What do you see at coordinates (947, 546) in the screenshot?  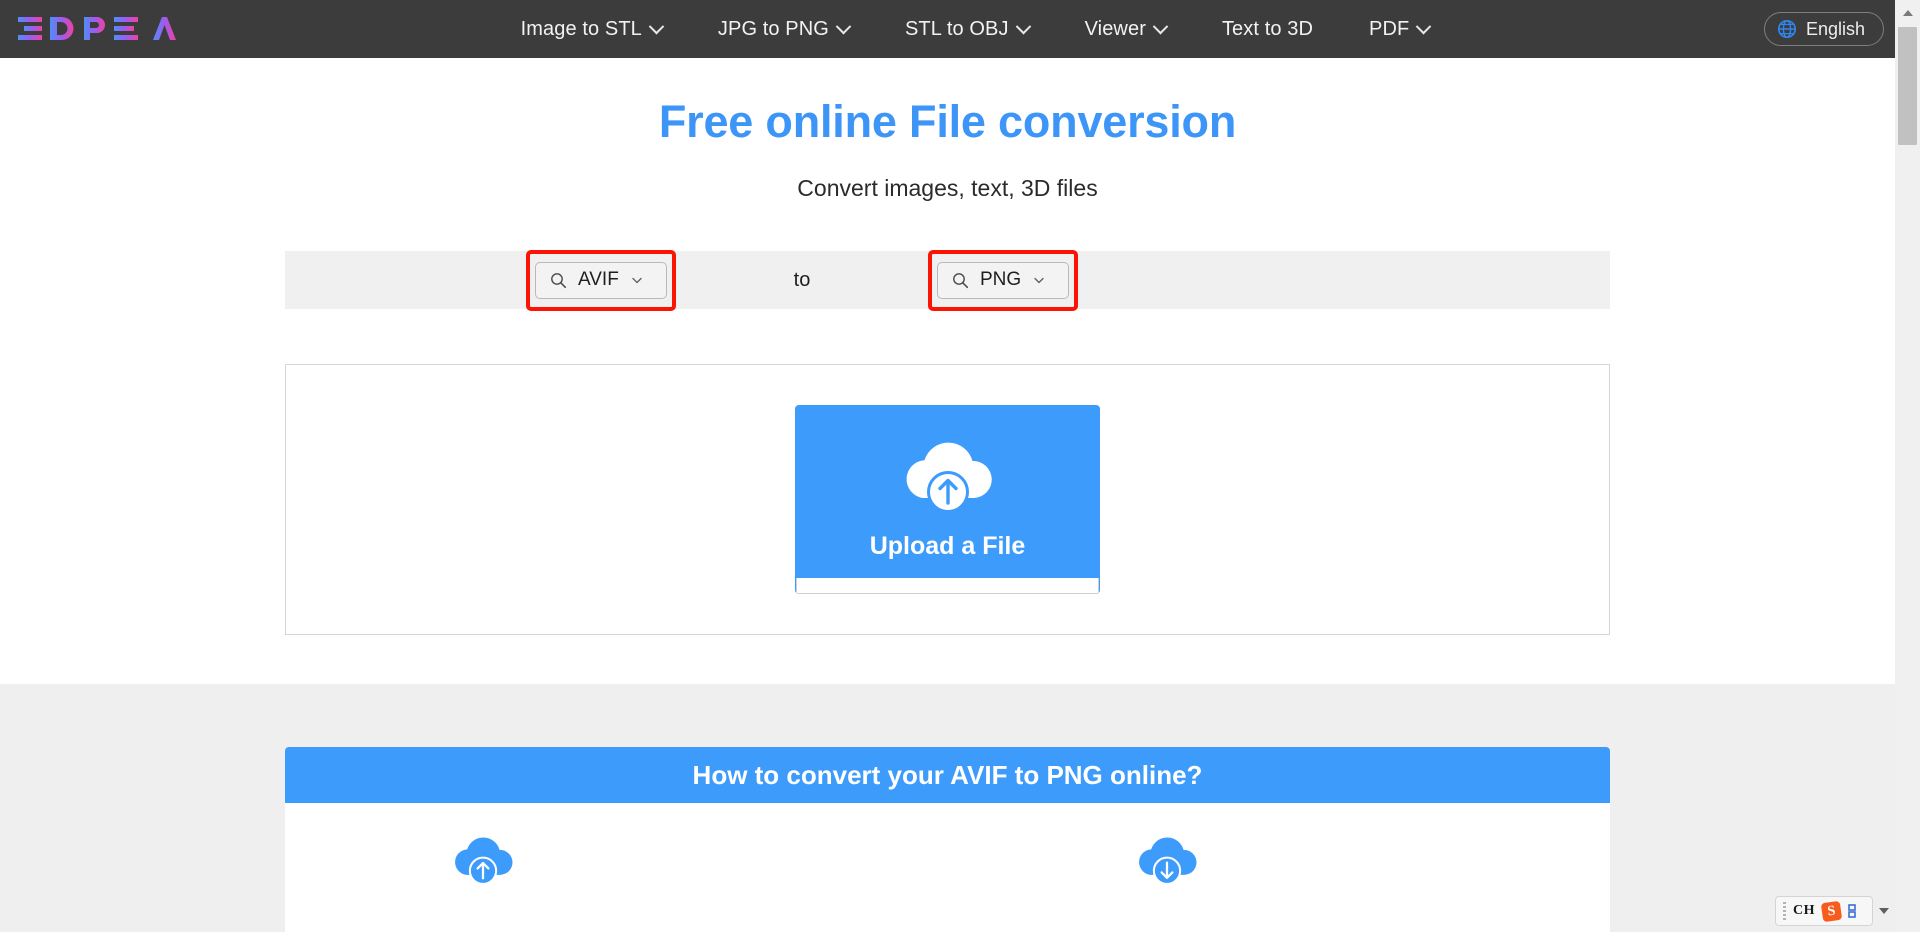 I see `upload-button-label: Upload a File` at bounding box center [947, 546].